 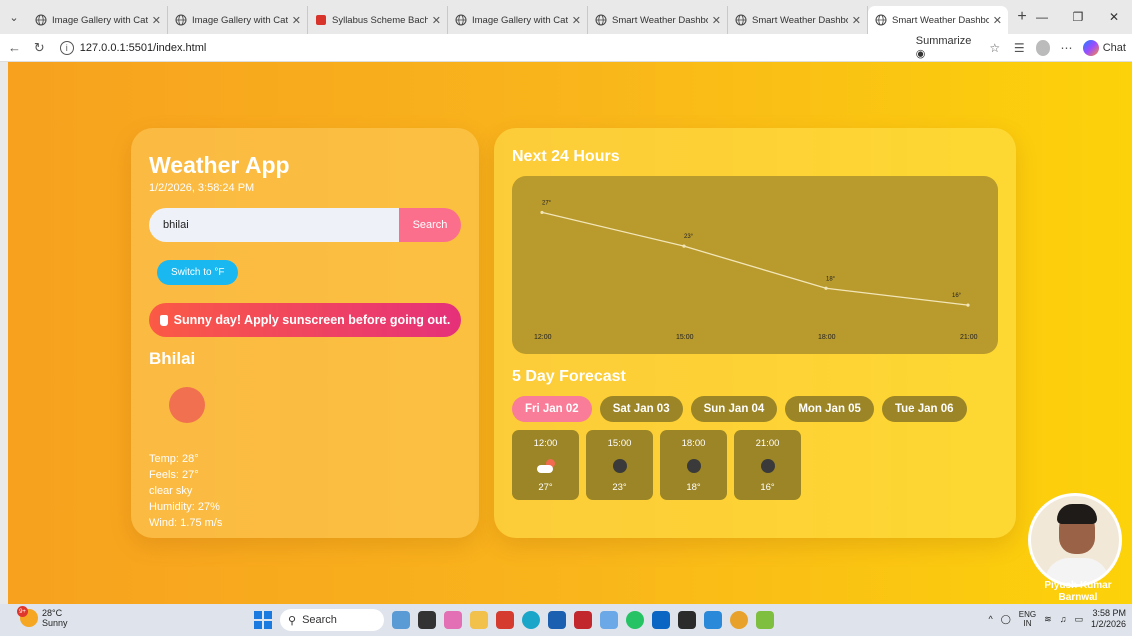 I want to click on input-language: ENG IN, so click(x=1027, y=619).